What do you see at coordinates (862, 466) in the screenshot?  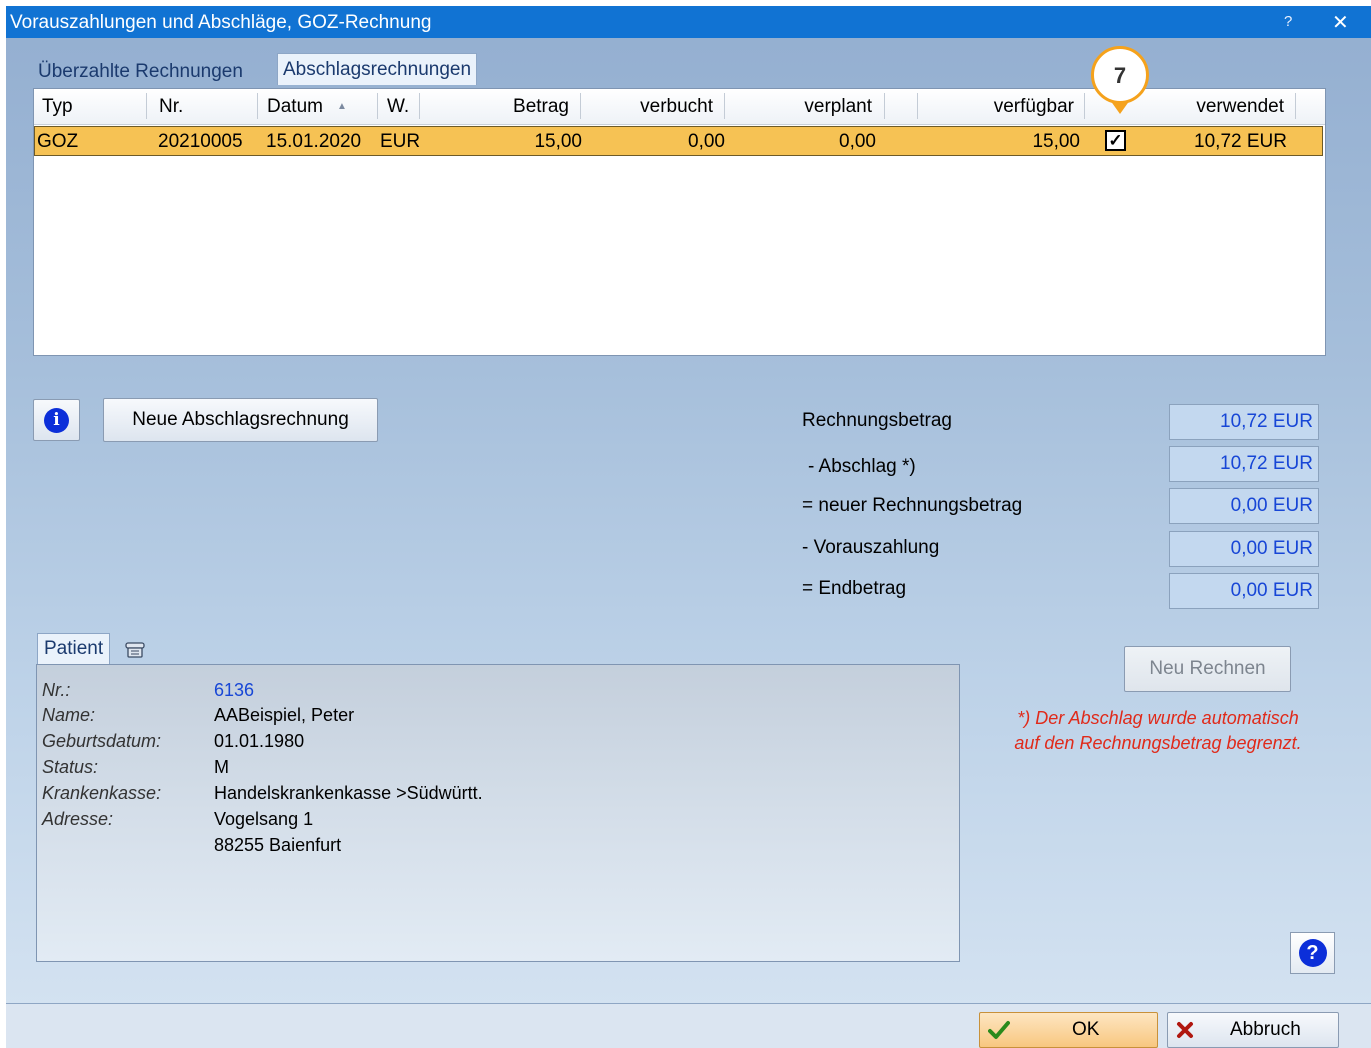 I see `summary-label-abschlag: - Abschlag *)` at bounding box center [862, 466].